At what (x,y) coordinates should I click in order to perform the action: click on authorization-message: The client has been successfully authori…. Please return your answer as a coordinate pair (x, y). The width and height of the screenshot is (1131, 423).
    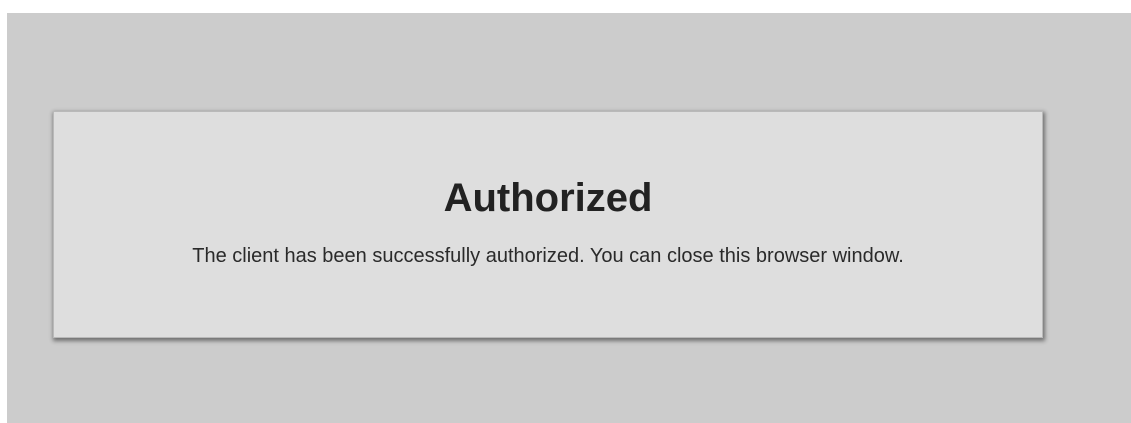
    Looking at the image, I should click on (548, 256).